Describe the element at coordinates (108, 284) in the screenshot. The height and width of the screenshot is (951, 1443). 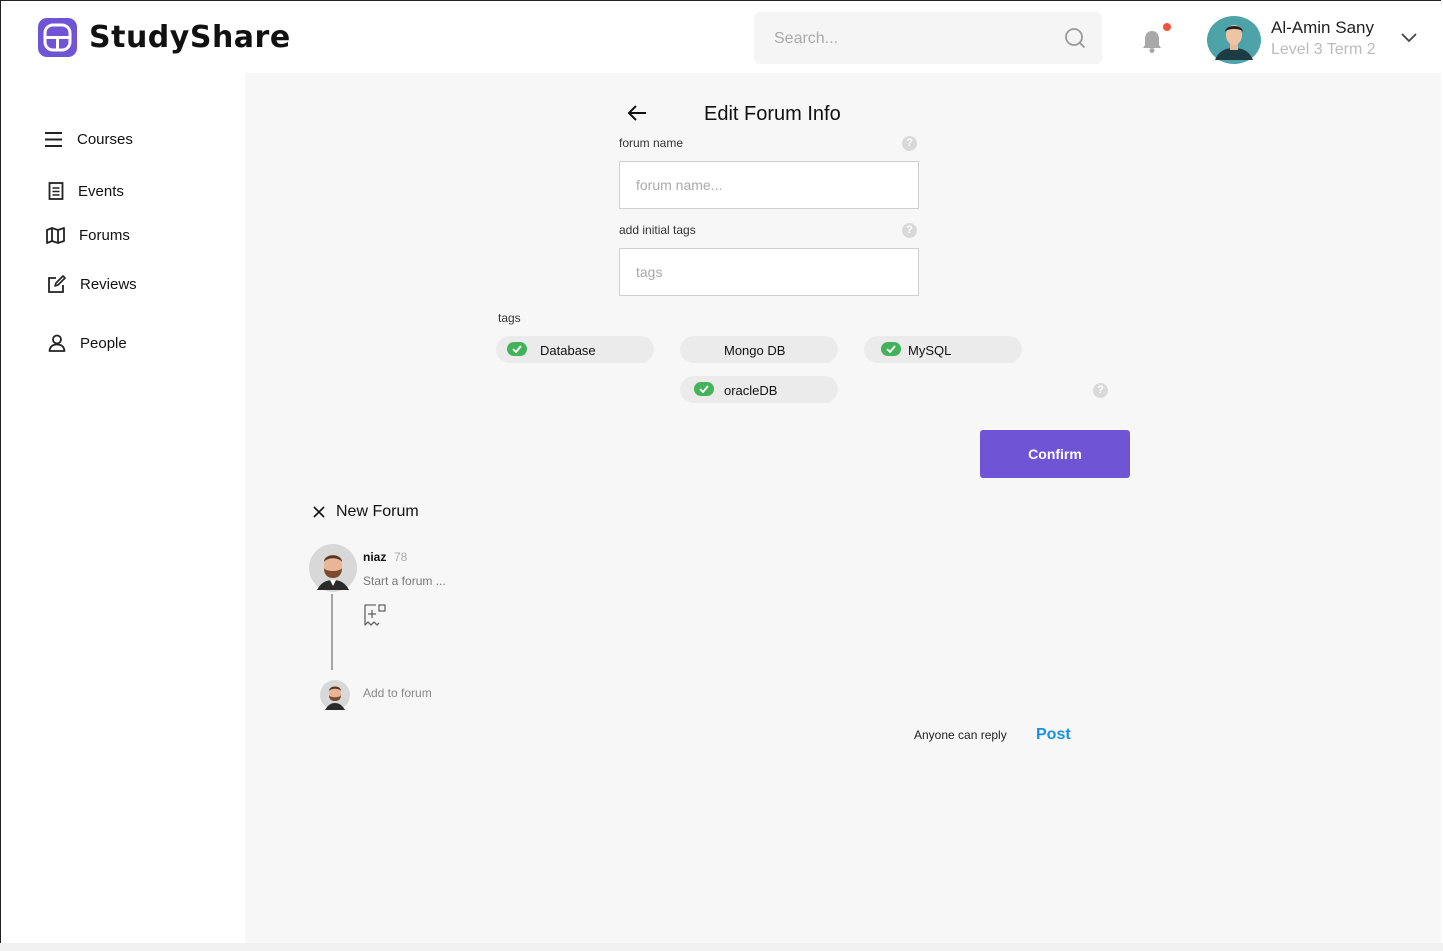
I see `sidebar-item-label: Reviews` at that location.